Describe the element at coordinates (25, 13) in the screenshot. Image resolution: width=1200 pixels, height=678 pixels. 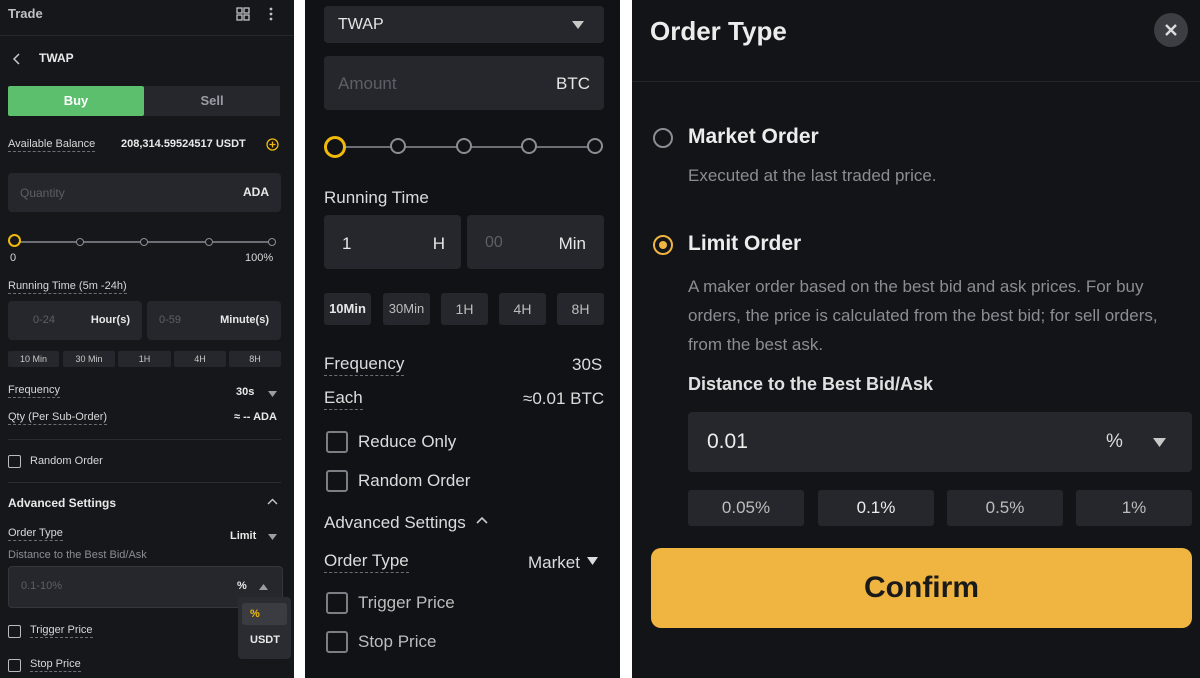
I see `trade-title: Trade` at that location.